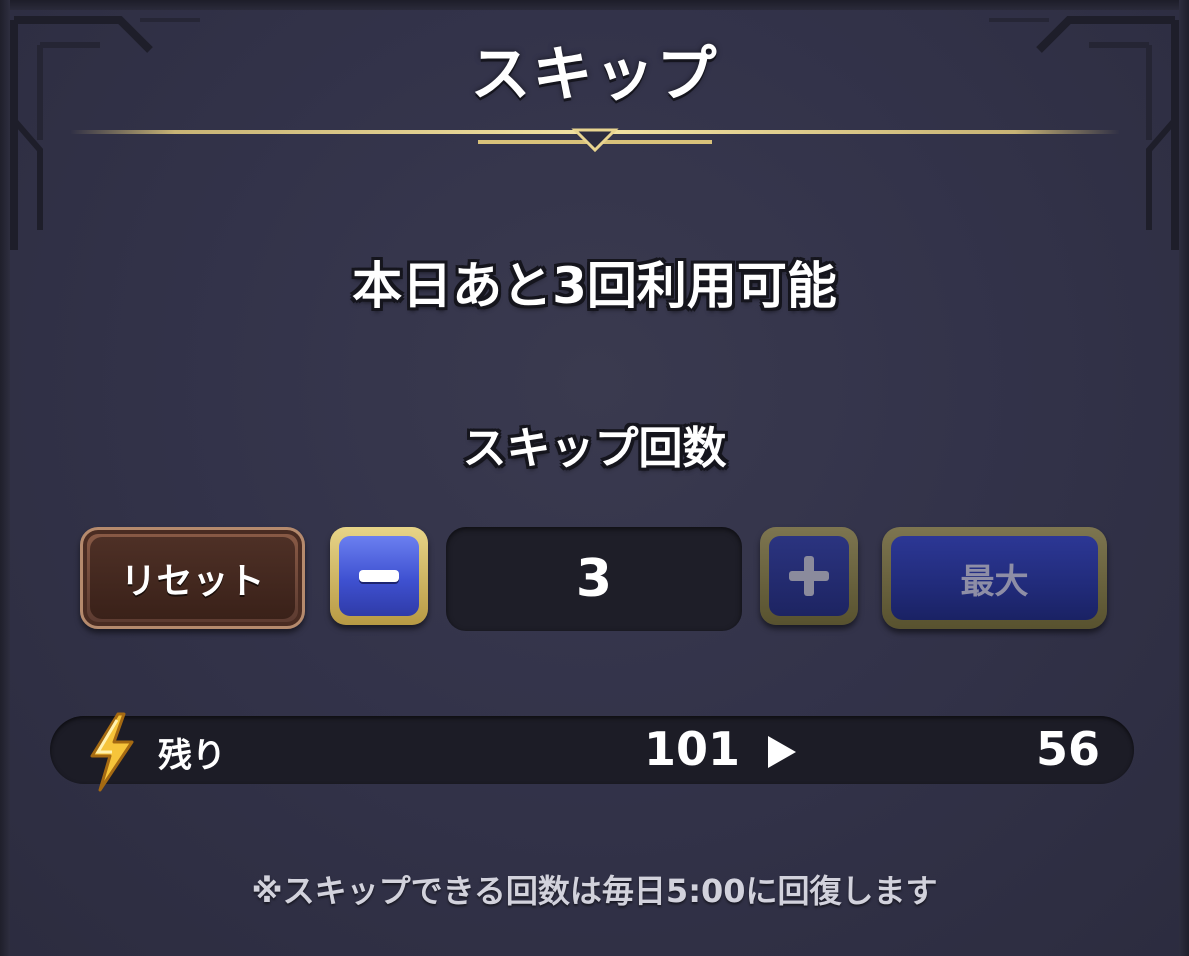 The height and width of the screenshot is (956, 1189). Describe the element at coordinates (594, 891) in the screenshot. I see `recovery-note: ※スキップできる回数は毎日5:00に回復します` at that location.